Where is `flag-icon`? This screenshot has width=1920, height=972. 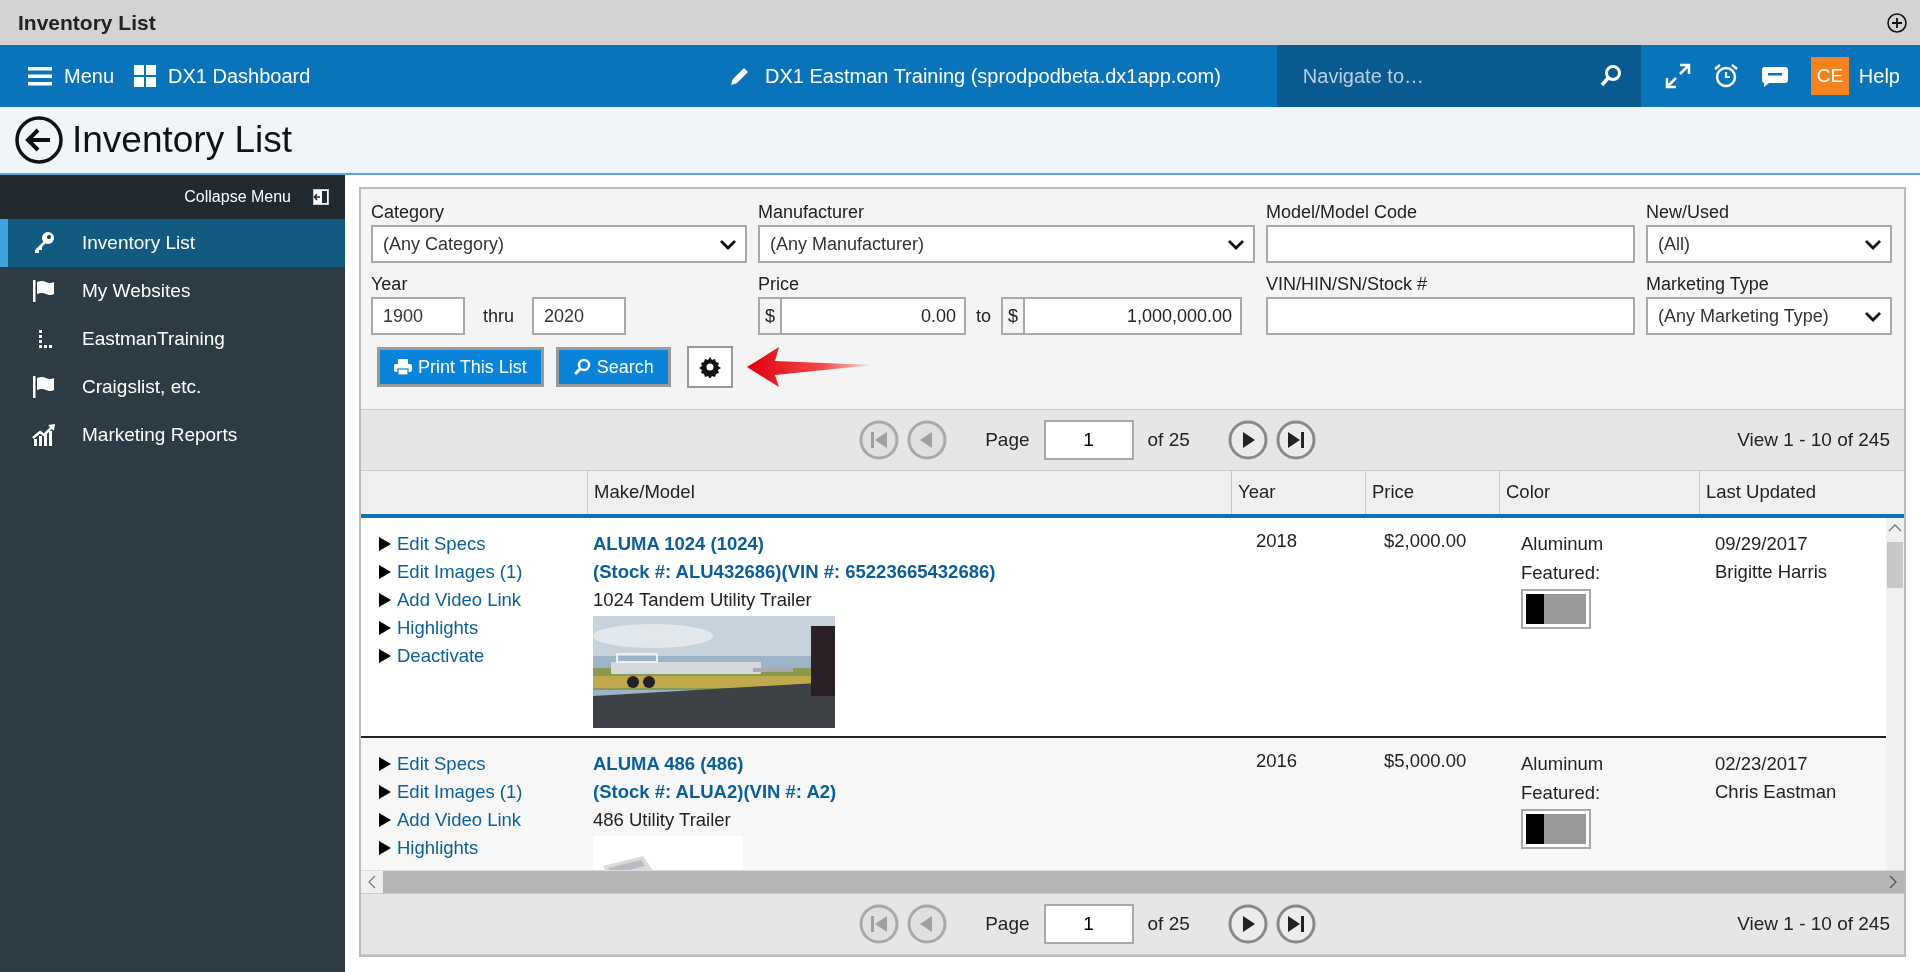 flag-icon is located at coordinates (44, 387).